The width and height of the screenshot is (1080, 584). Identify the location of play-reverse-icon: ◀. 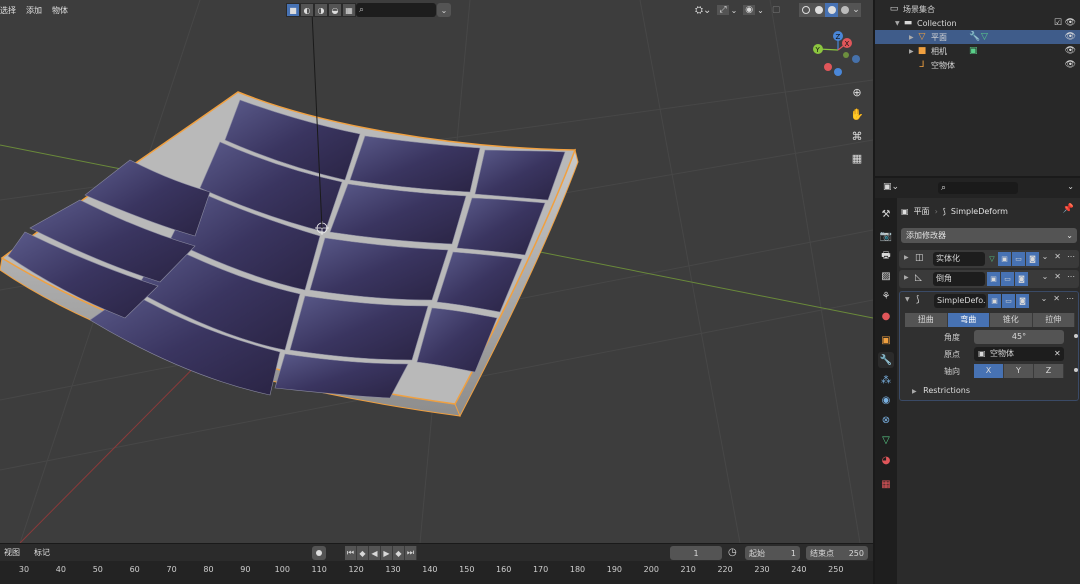
(375, 553).